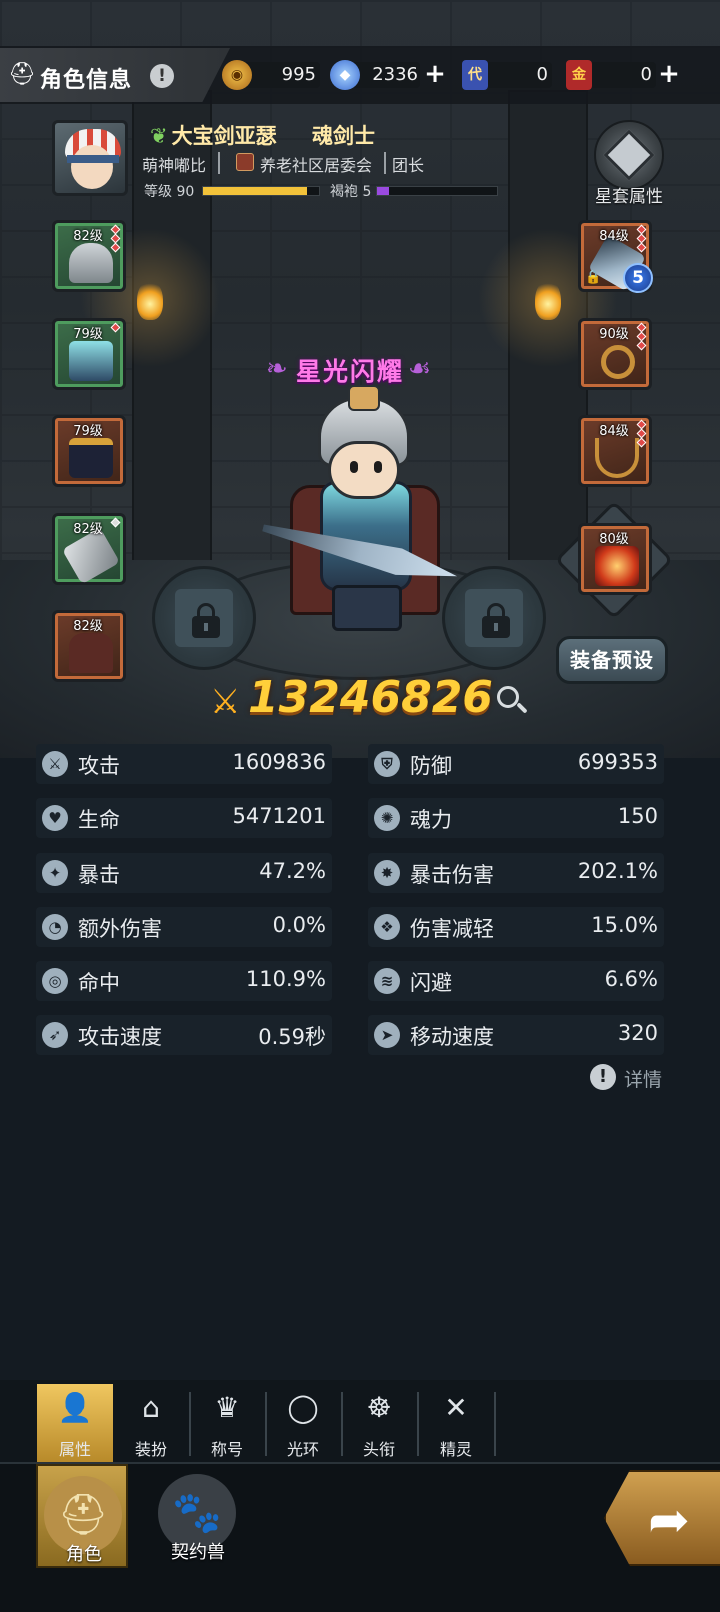  What do you see at coordinates (184, 981) in the screenshot?
I see `stat-accuracy: ◎ 命中 110.9%` at bounding box center [184, 981].